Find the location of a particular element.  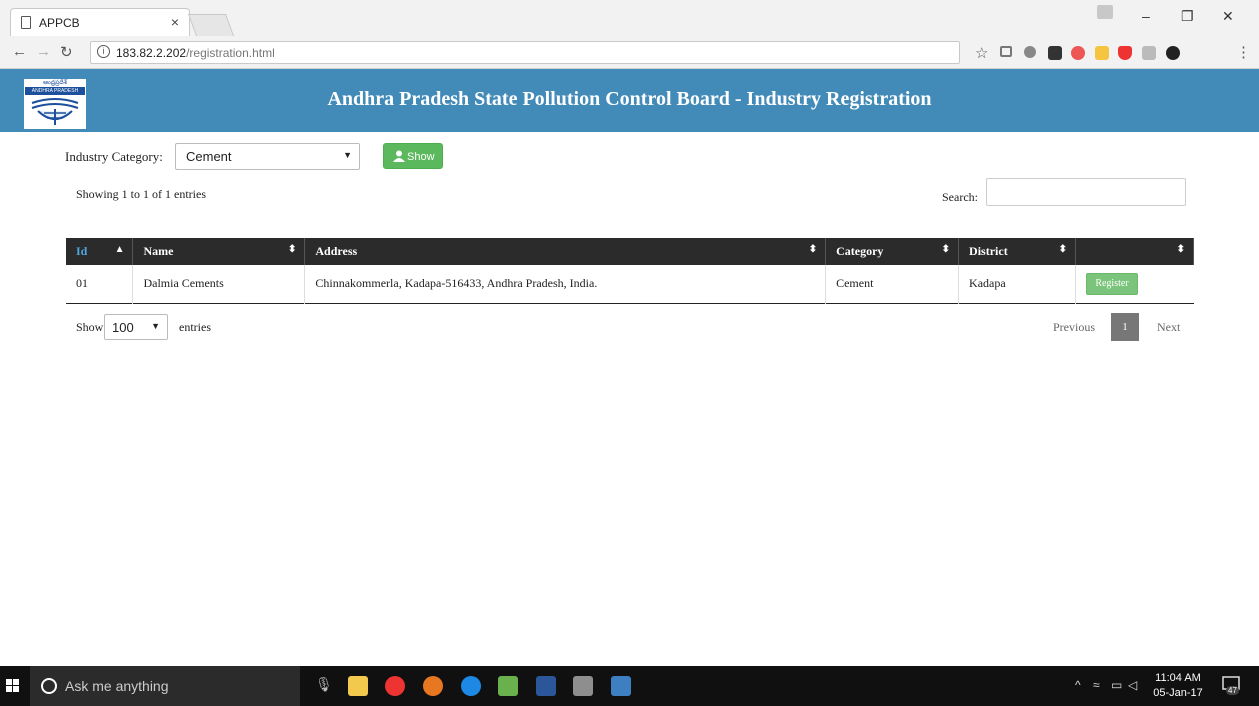

circle-extension-icon is located at coordinates (1173, 53).